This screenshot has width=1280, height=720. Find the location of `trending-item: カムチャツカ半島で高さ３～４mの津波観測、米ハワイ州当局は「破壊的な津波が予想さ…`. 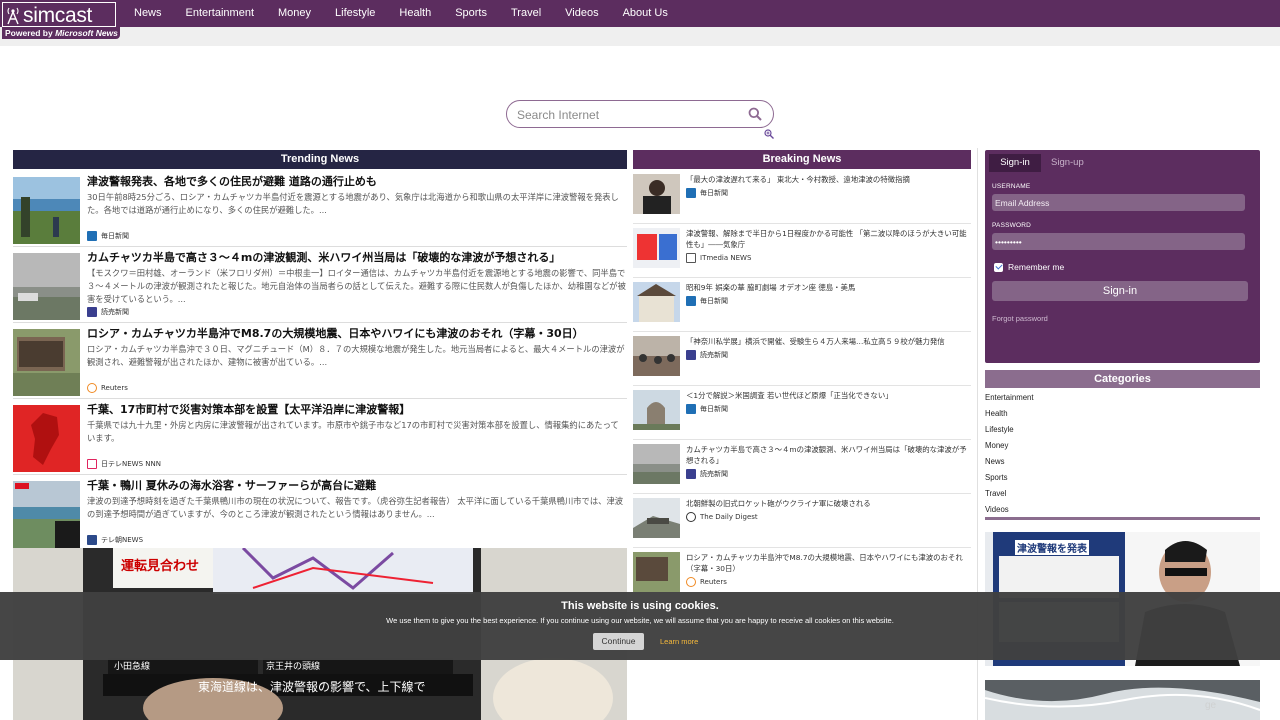

trending-item: カムチャツカ半島で高さ３～４mの津波観測、米ハワイ州当局は「破壊的な津波が予想さ… is located at coordinates (320, 286).